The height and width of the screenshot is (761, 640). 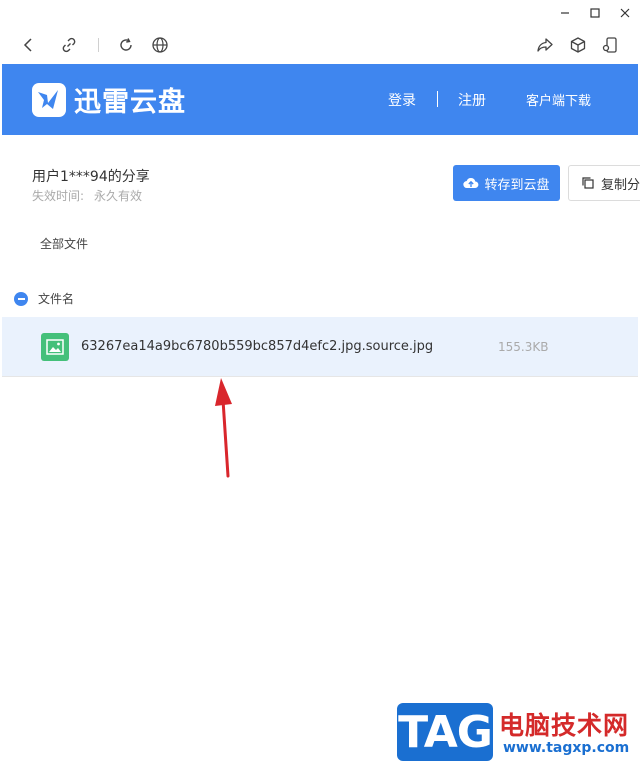 I want to click on select-all-checkbox, so click(x=21, y=298).